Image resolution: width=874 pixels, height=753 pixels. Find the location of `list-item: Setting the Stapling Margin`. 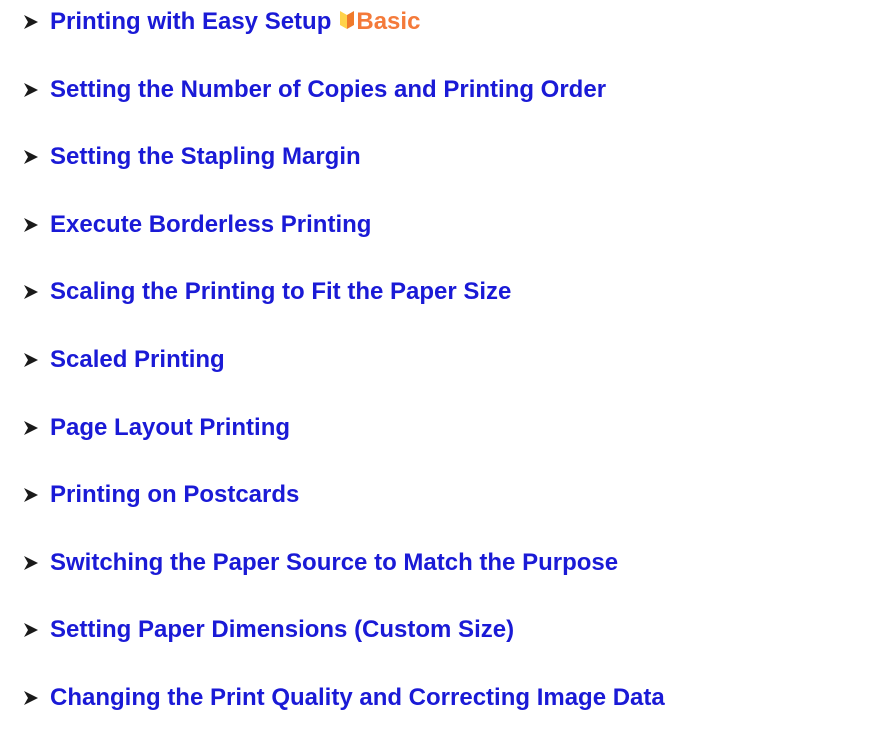

list-item: Setting the Stapling Margin is located at coordinates (343, 178).